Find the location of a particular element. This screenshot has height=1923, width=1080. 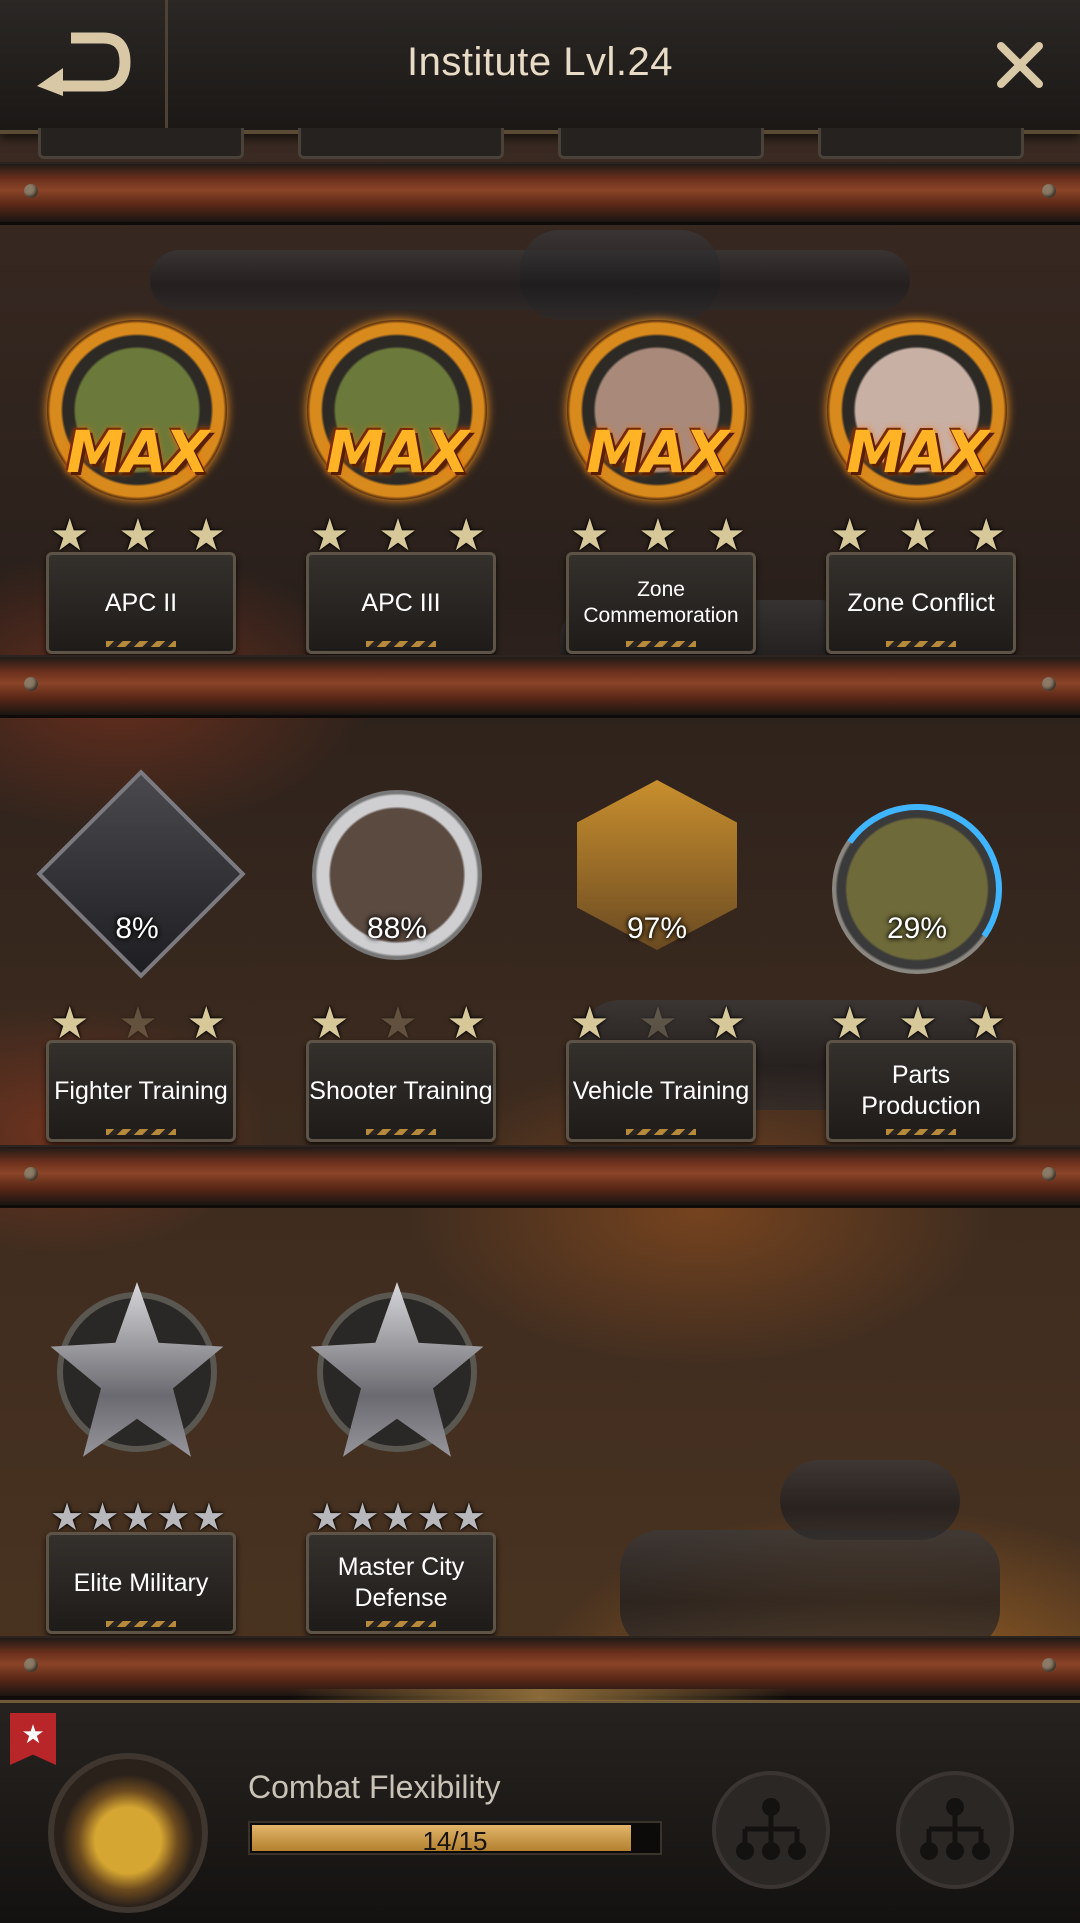

header-bar: Institute Lvl.24 is located at coordinates (540, 67).